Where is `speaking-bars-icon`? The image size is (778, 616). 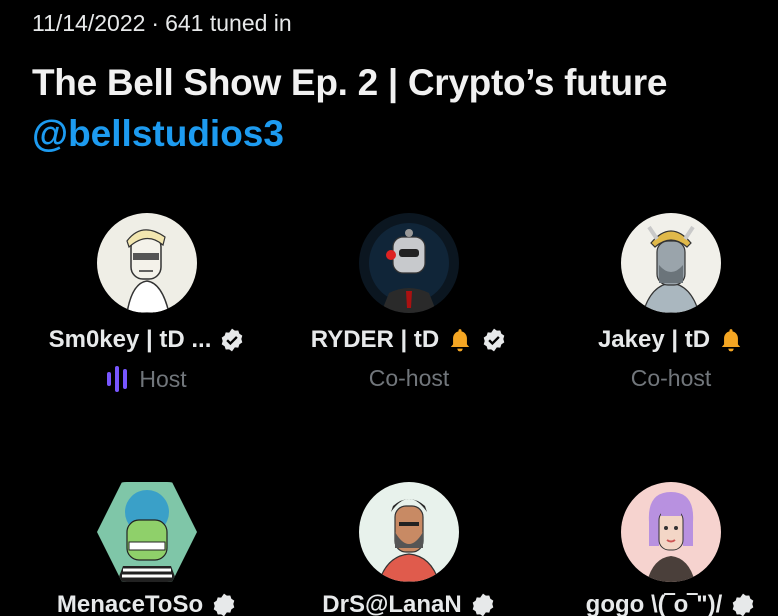 speaking-bars-icon is located at coordinates (117, 379).